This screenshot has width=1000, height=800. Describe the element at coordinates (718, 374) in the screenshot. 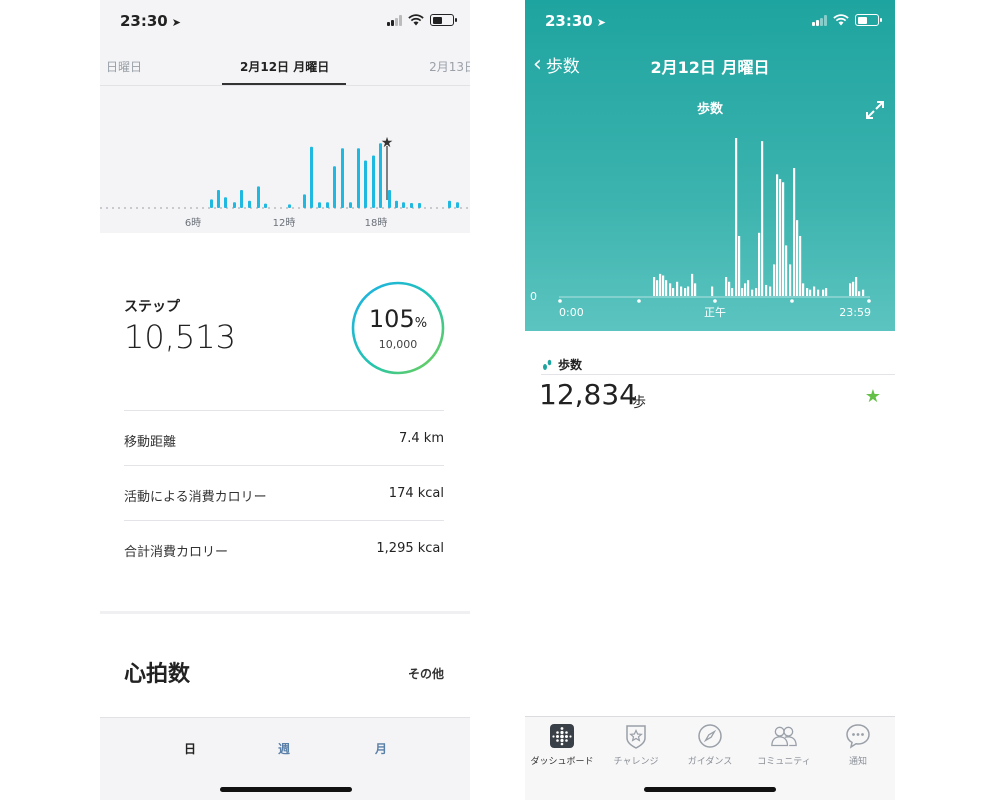

I see `summary-divider` at that location.